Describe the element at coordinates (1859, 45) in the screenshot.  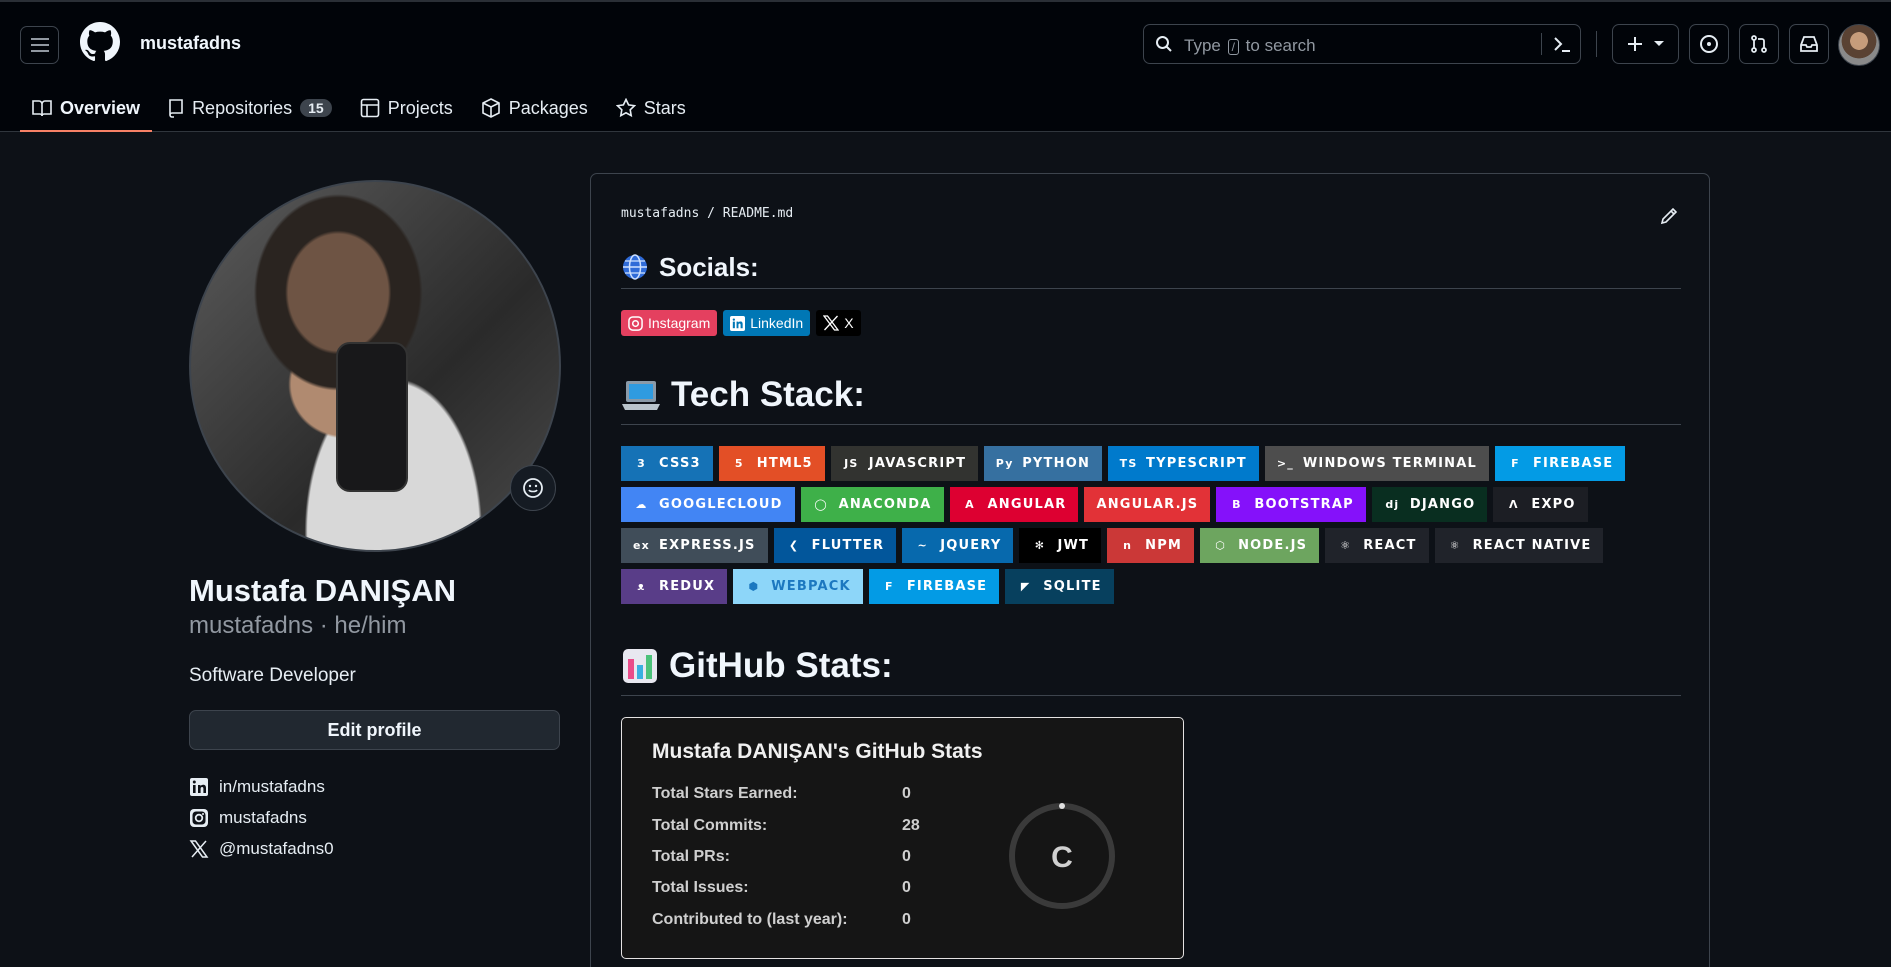
I see `user-avatar` at that location.